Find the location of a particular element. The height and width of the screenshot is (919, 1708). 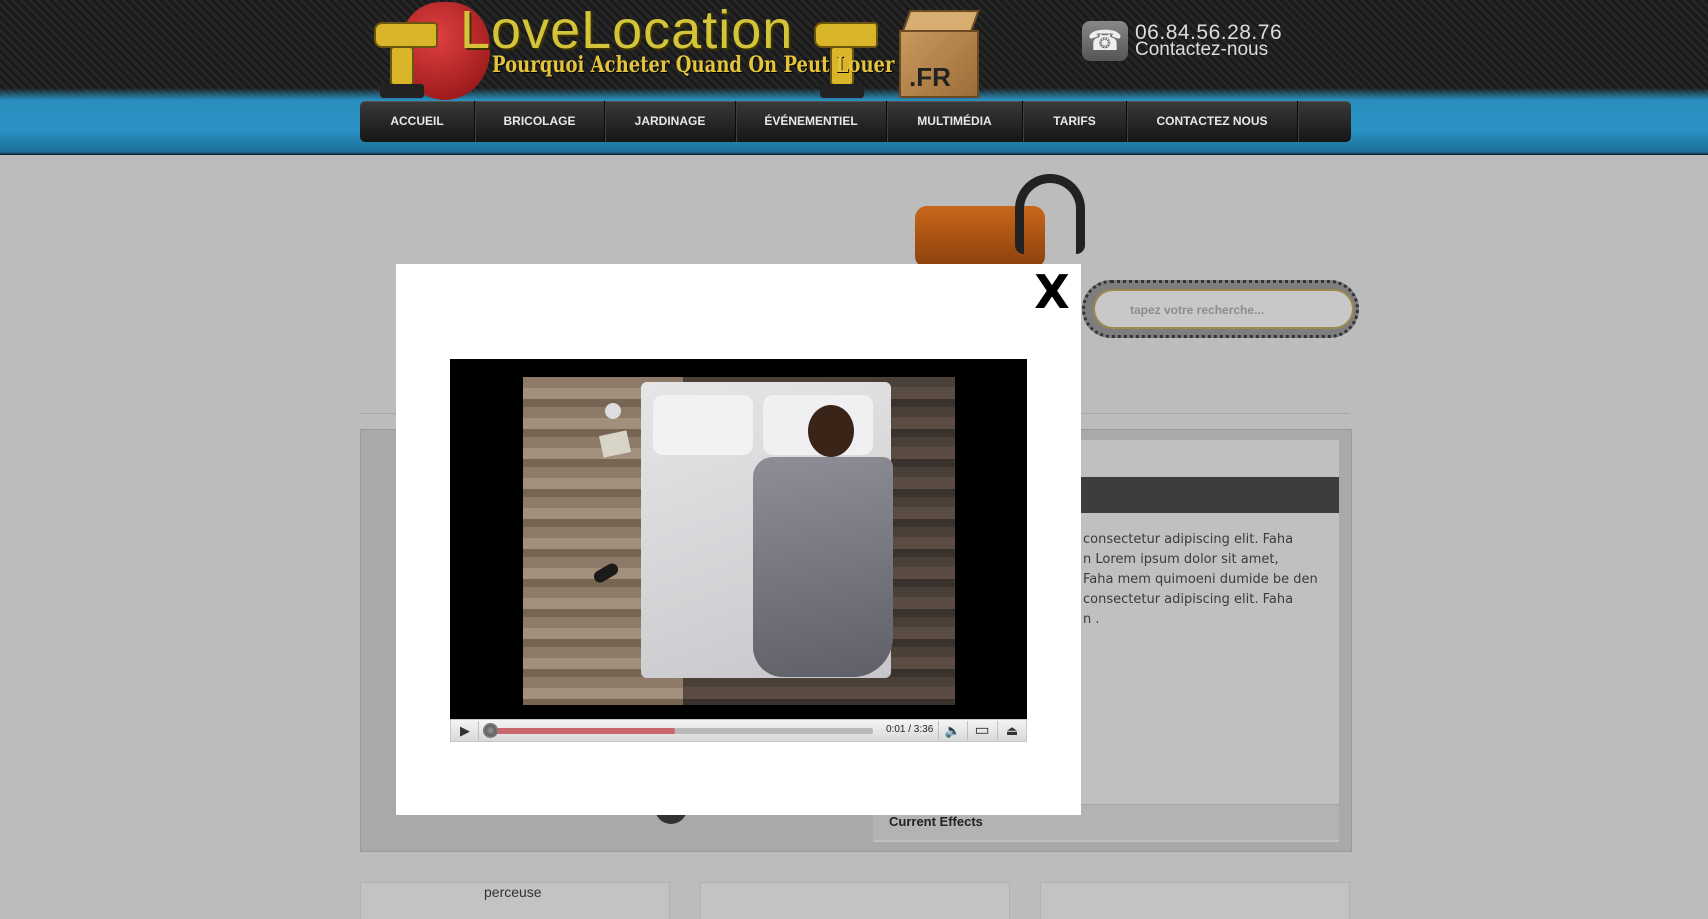

chainsaw-icon is located at coordinates (1012, 220).